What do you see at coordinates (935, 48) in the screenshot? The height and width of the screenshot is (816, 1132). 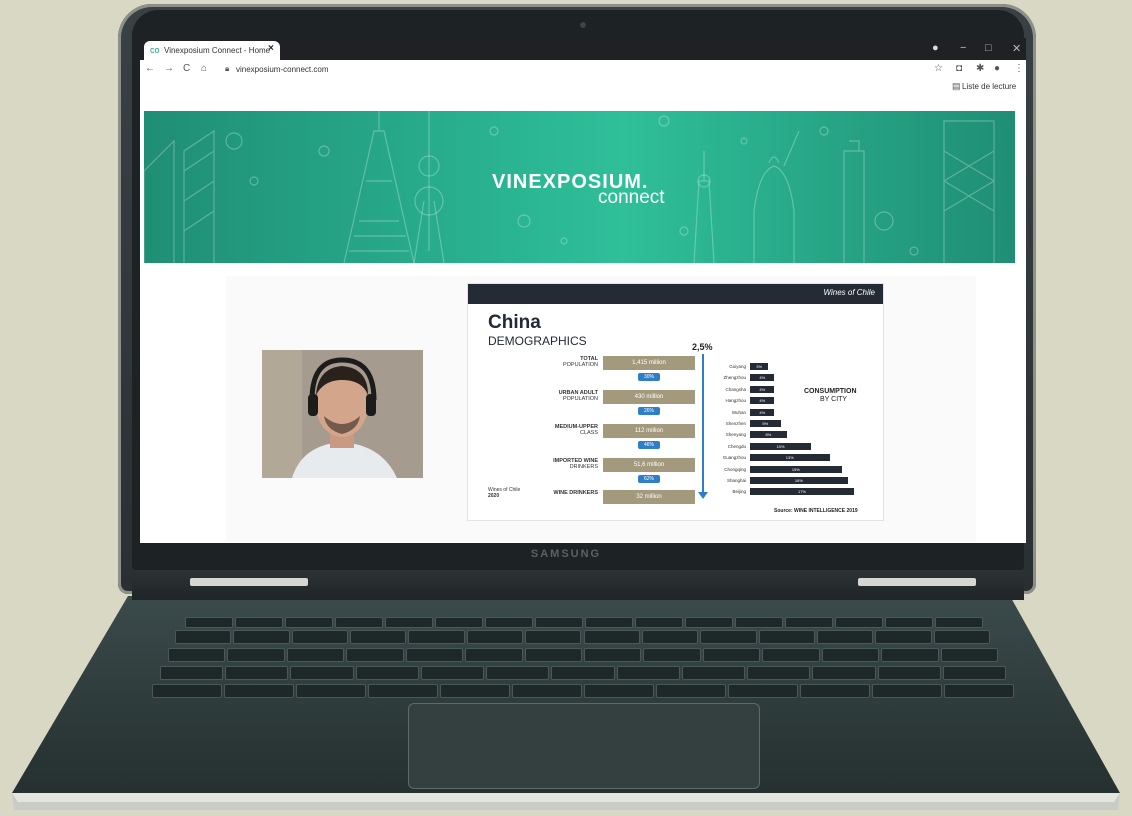 I see `profile-icon: ●` at bounding box center [935, 48].